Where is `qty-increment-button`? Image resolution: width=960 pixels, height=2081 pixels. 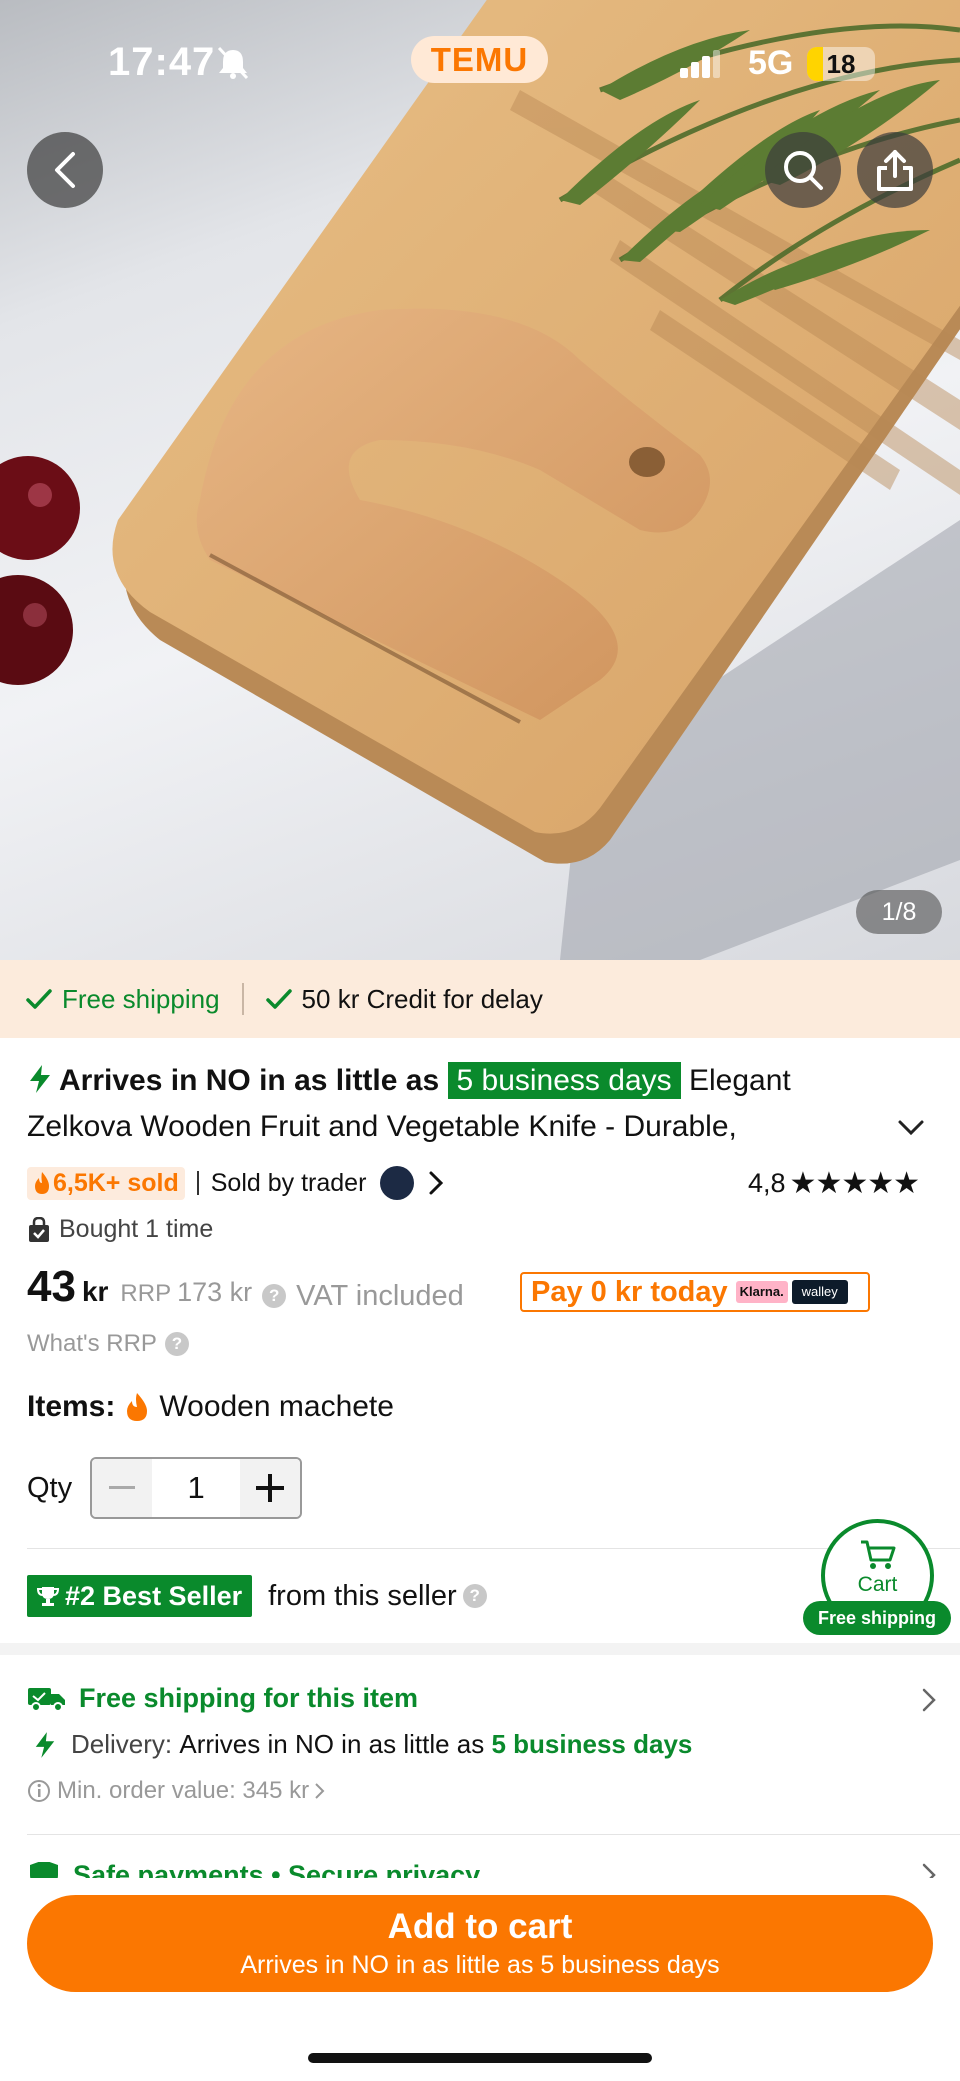 qty-increment-button is located at coordinates (270, 1488).